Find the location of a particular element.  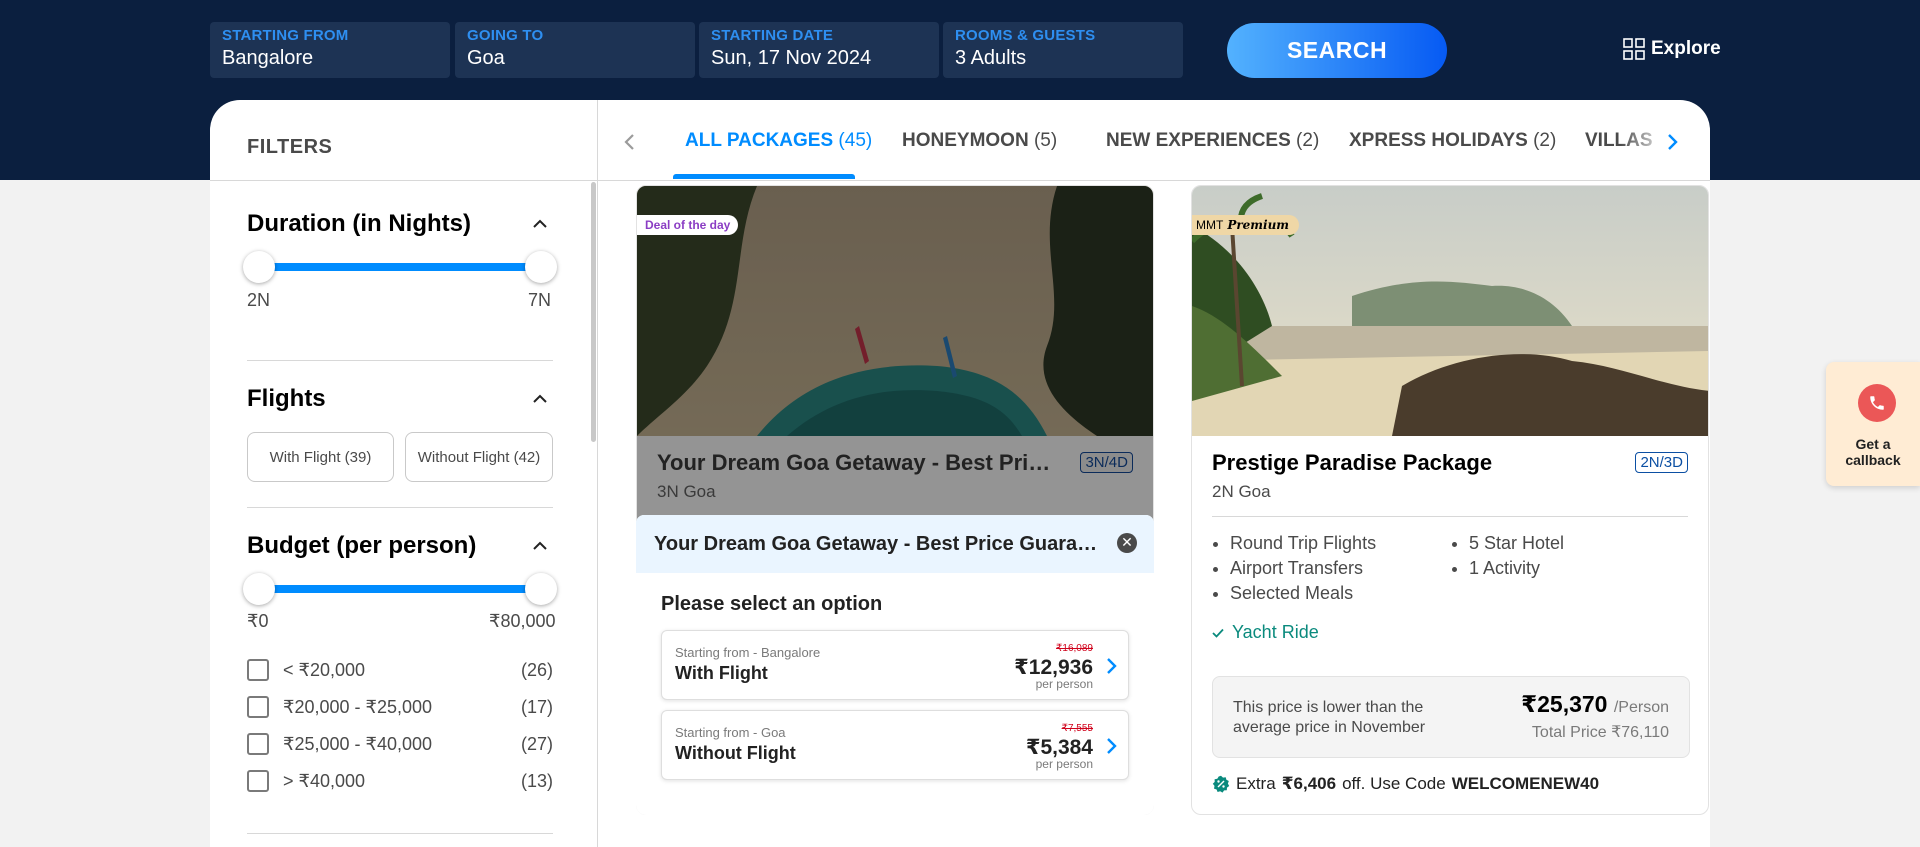

budget-range-option: ₹20,000 - ₹25,000 (17) is located at coordinates (400, 707).